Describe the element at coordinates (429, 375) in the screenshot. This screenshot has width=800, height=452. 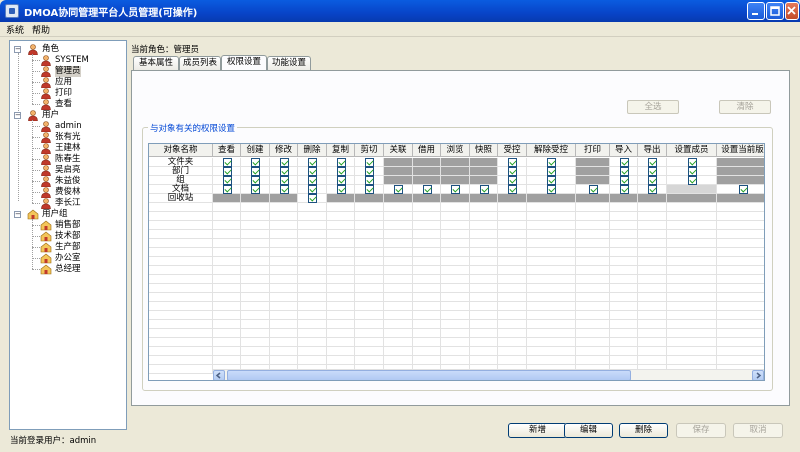
I see `scroll-thumb` at that location.